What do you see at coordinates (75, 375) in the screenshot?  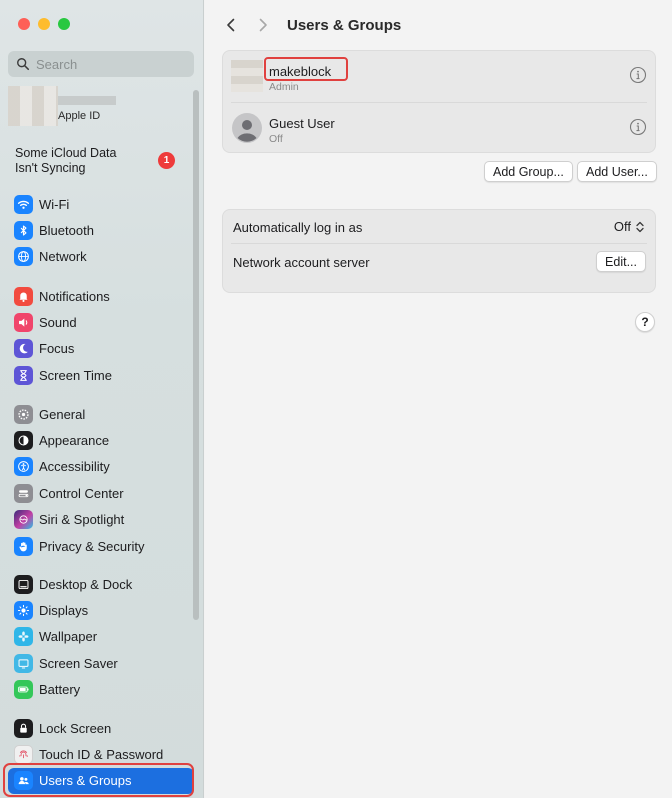 I see `sidebar-item-label: Screen Time` at bounding box center [75, 375].